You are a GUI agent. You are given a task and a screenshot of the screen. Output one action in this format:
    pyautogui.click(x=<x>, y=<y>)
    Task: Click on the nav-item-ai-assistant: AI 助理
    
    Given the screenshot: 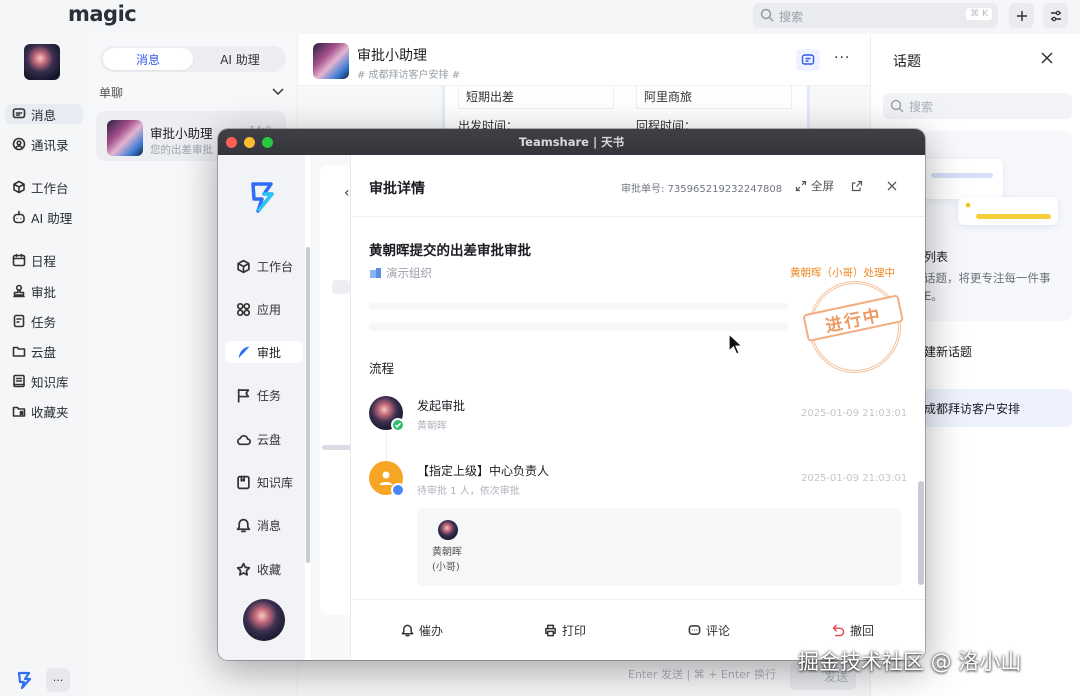 What is the action you would take?
    pyautogui.click(x=42, y=217)
    